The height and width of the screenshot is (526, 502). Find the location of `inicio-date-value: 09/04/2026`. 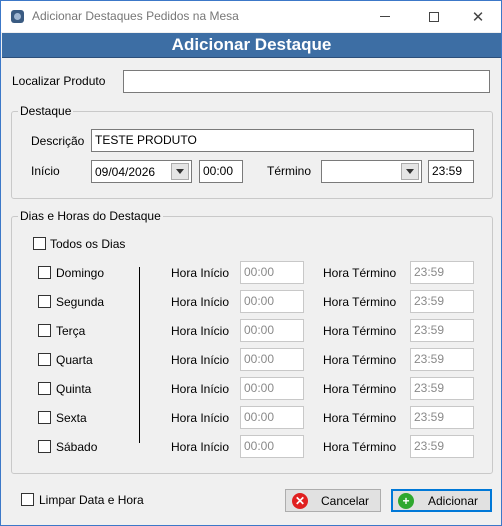

inicio-date-value: 09/04/2026 is located at coordinates (125, 172).